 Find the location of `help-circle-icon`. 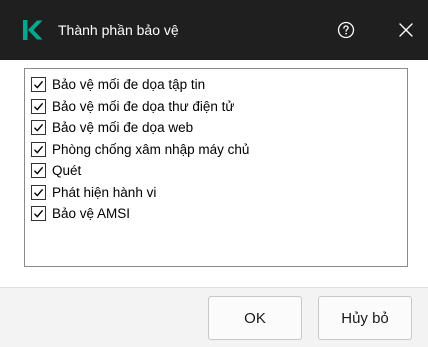

help-circle-icon is located at coordinates (346, 30).